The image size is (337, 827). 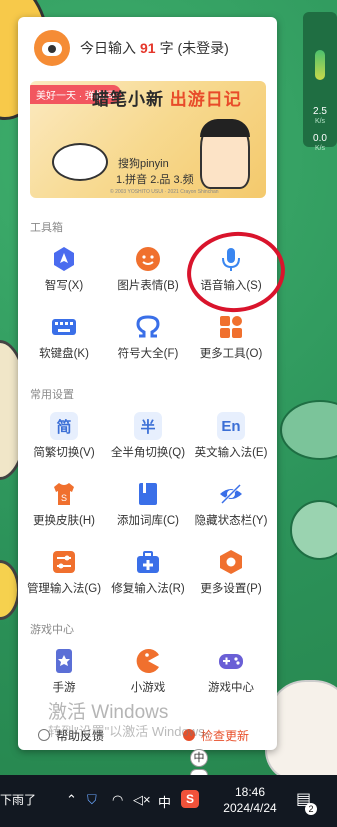 What do you see at coordinates (64, 327) in the screenshot?
I see `keyboard-icon` at bounding box center [64, 327].